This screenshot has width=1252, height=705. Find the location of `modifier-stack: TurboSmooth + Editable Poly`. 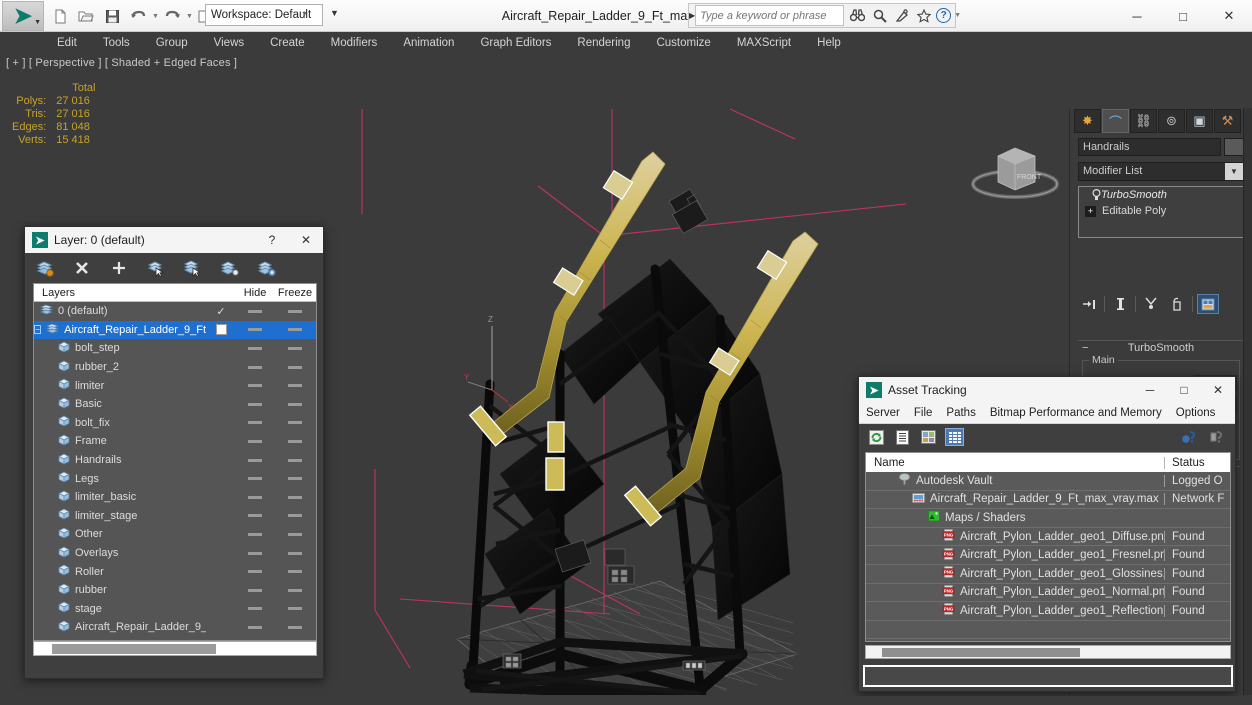

modifier-stack: TurboSmooth + Editable Poly is located at coordinates (1161, 212).